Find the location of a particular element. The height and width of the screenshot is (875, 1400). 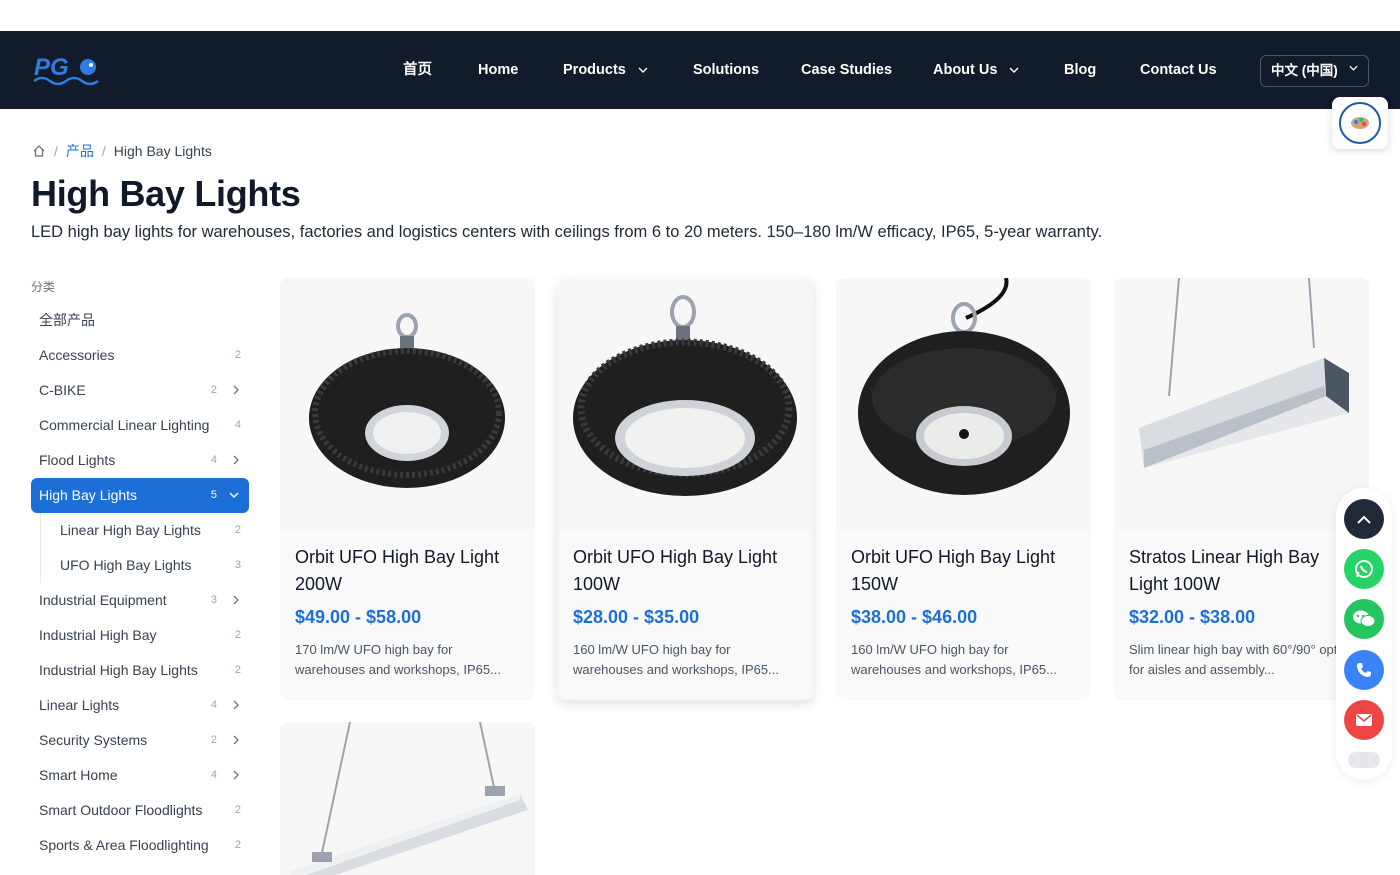

email-button is located at coordinates (1364, 720).